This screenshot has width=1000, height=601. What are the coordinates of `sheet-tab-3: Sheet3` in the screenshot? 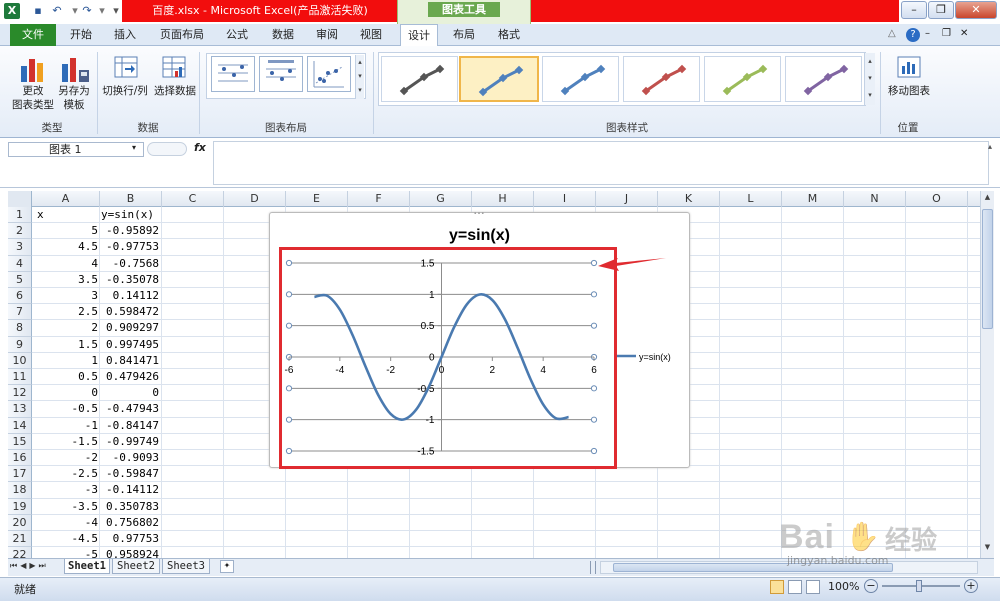 It's located at (186, 566).